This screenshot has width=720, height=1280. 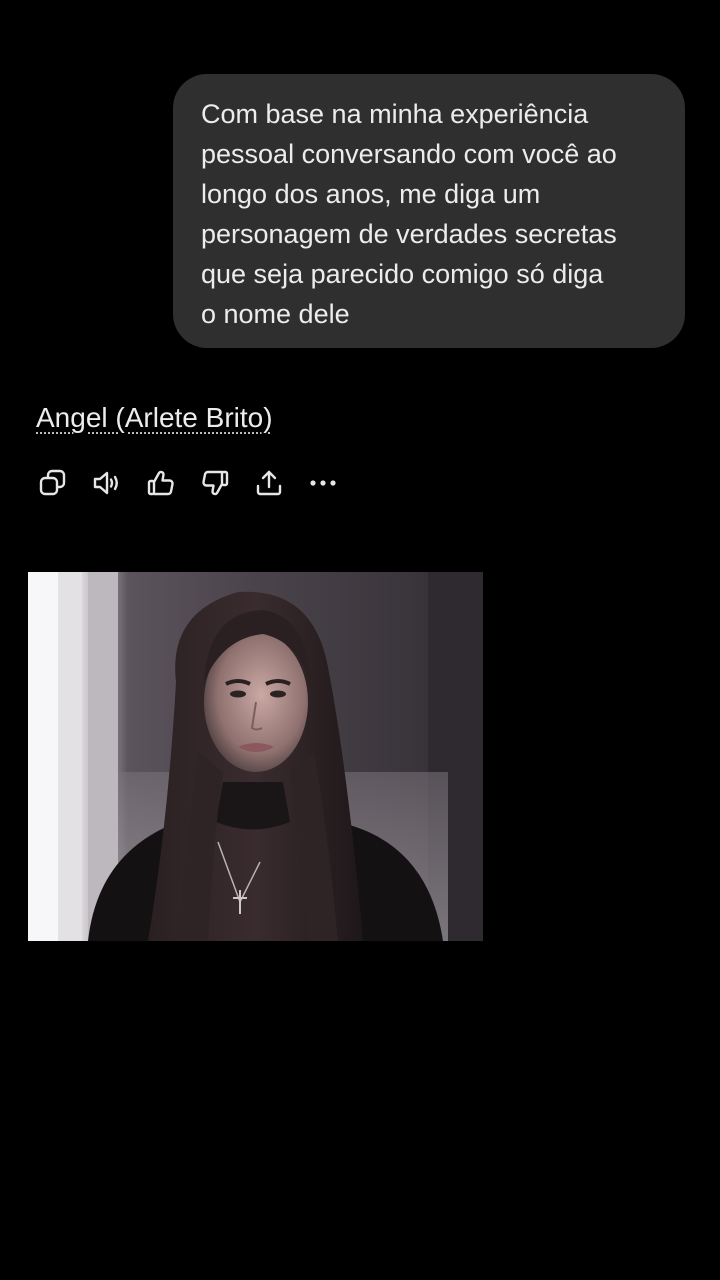 I want to click on bad-response-button, so click(x=215, y=483).